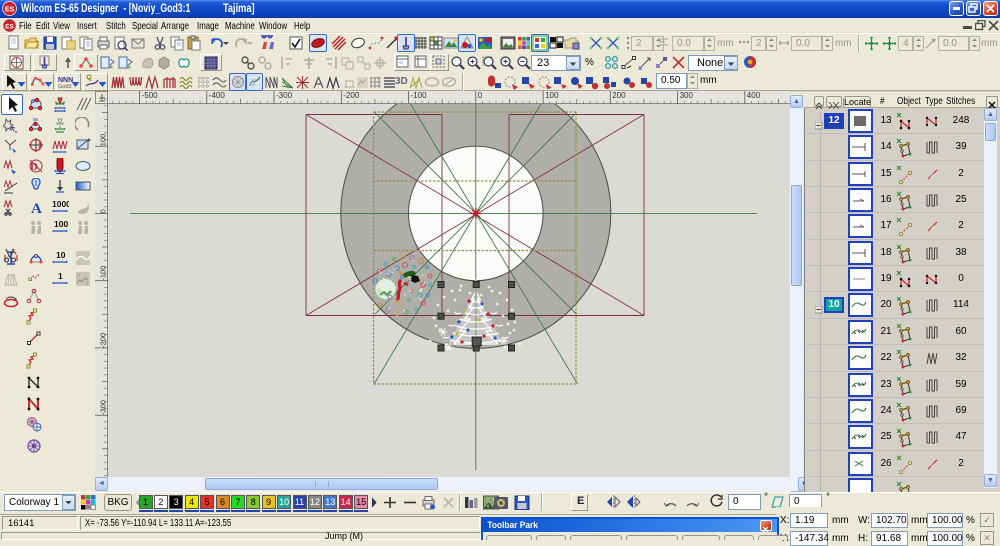 The height and width of the screenshot is (546, 1000). What do you see at coordinates (754, 95) in the screenshot?
I see `svg-text: 400` at bounding box center [754, 95].